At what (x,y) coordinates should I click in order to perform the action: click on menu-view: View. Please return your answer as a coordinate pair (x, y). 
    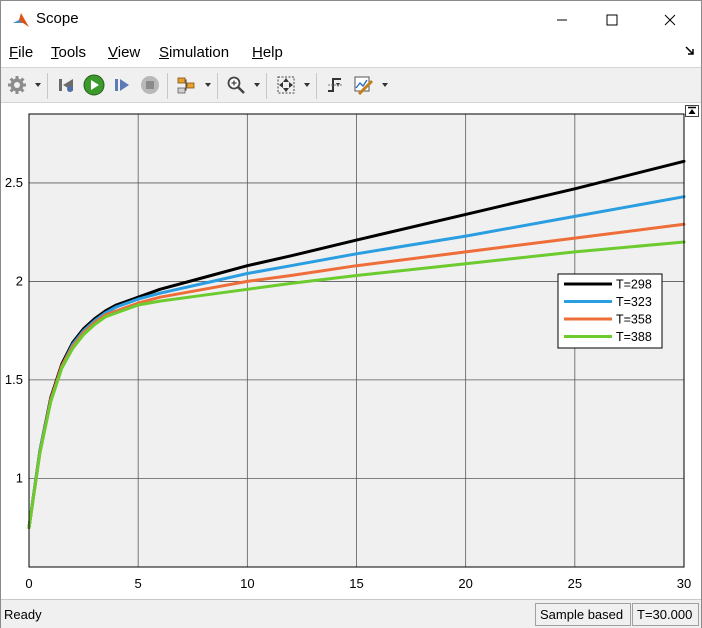
    Looking at the image, I should click on (124, 52).